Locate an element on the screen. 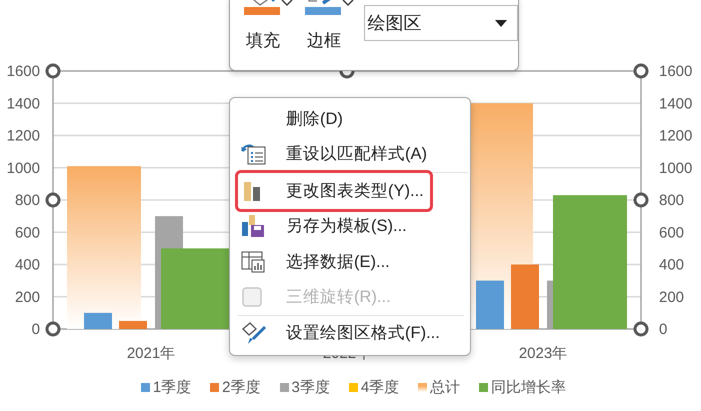 This screenshot has height=411, width=701. legend-label: 总计 is located at coordinates (445, 387).